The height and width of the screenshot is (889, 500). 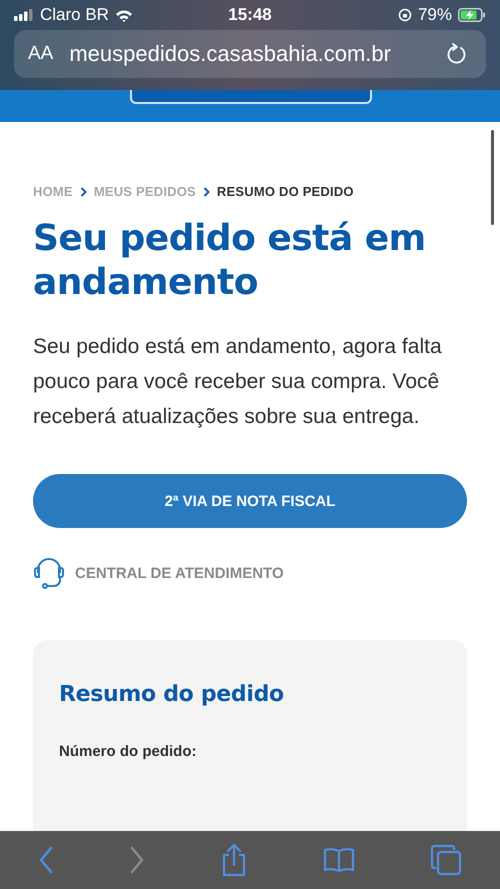 I want to click on support-link: CENTRAL DE ATENDIMENTO, so click(x=179, y=573).